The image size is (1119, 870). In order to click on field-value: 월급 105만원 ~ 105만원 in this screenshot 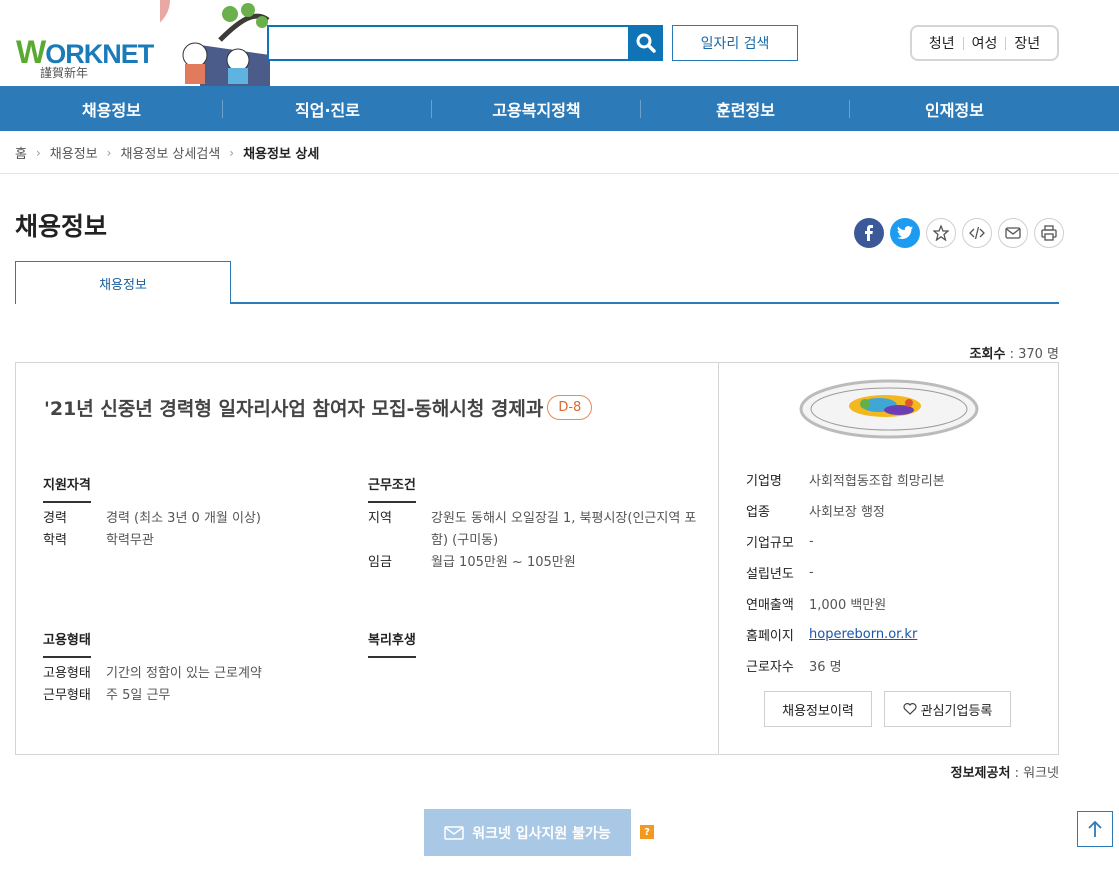, I will do `click(503, 562)`.